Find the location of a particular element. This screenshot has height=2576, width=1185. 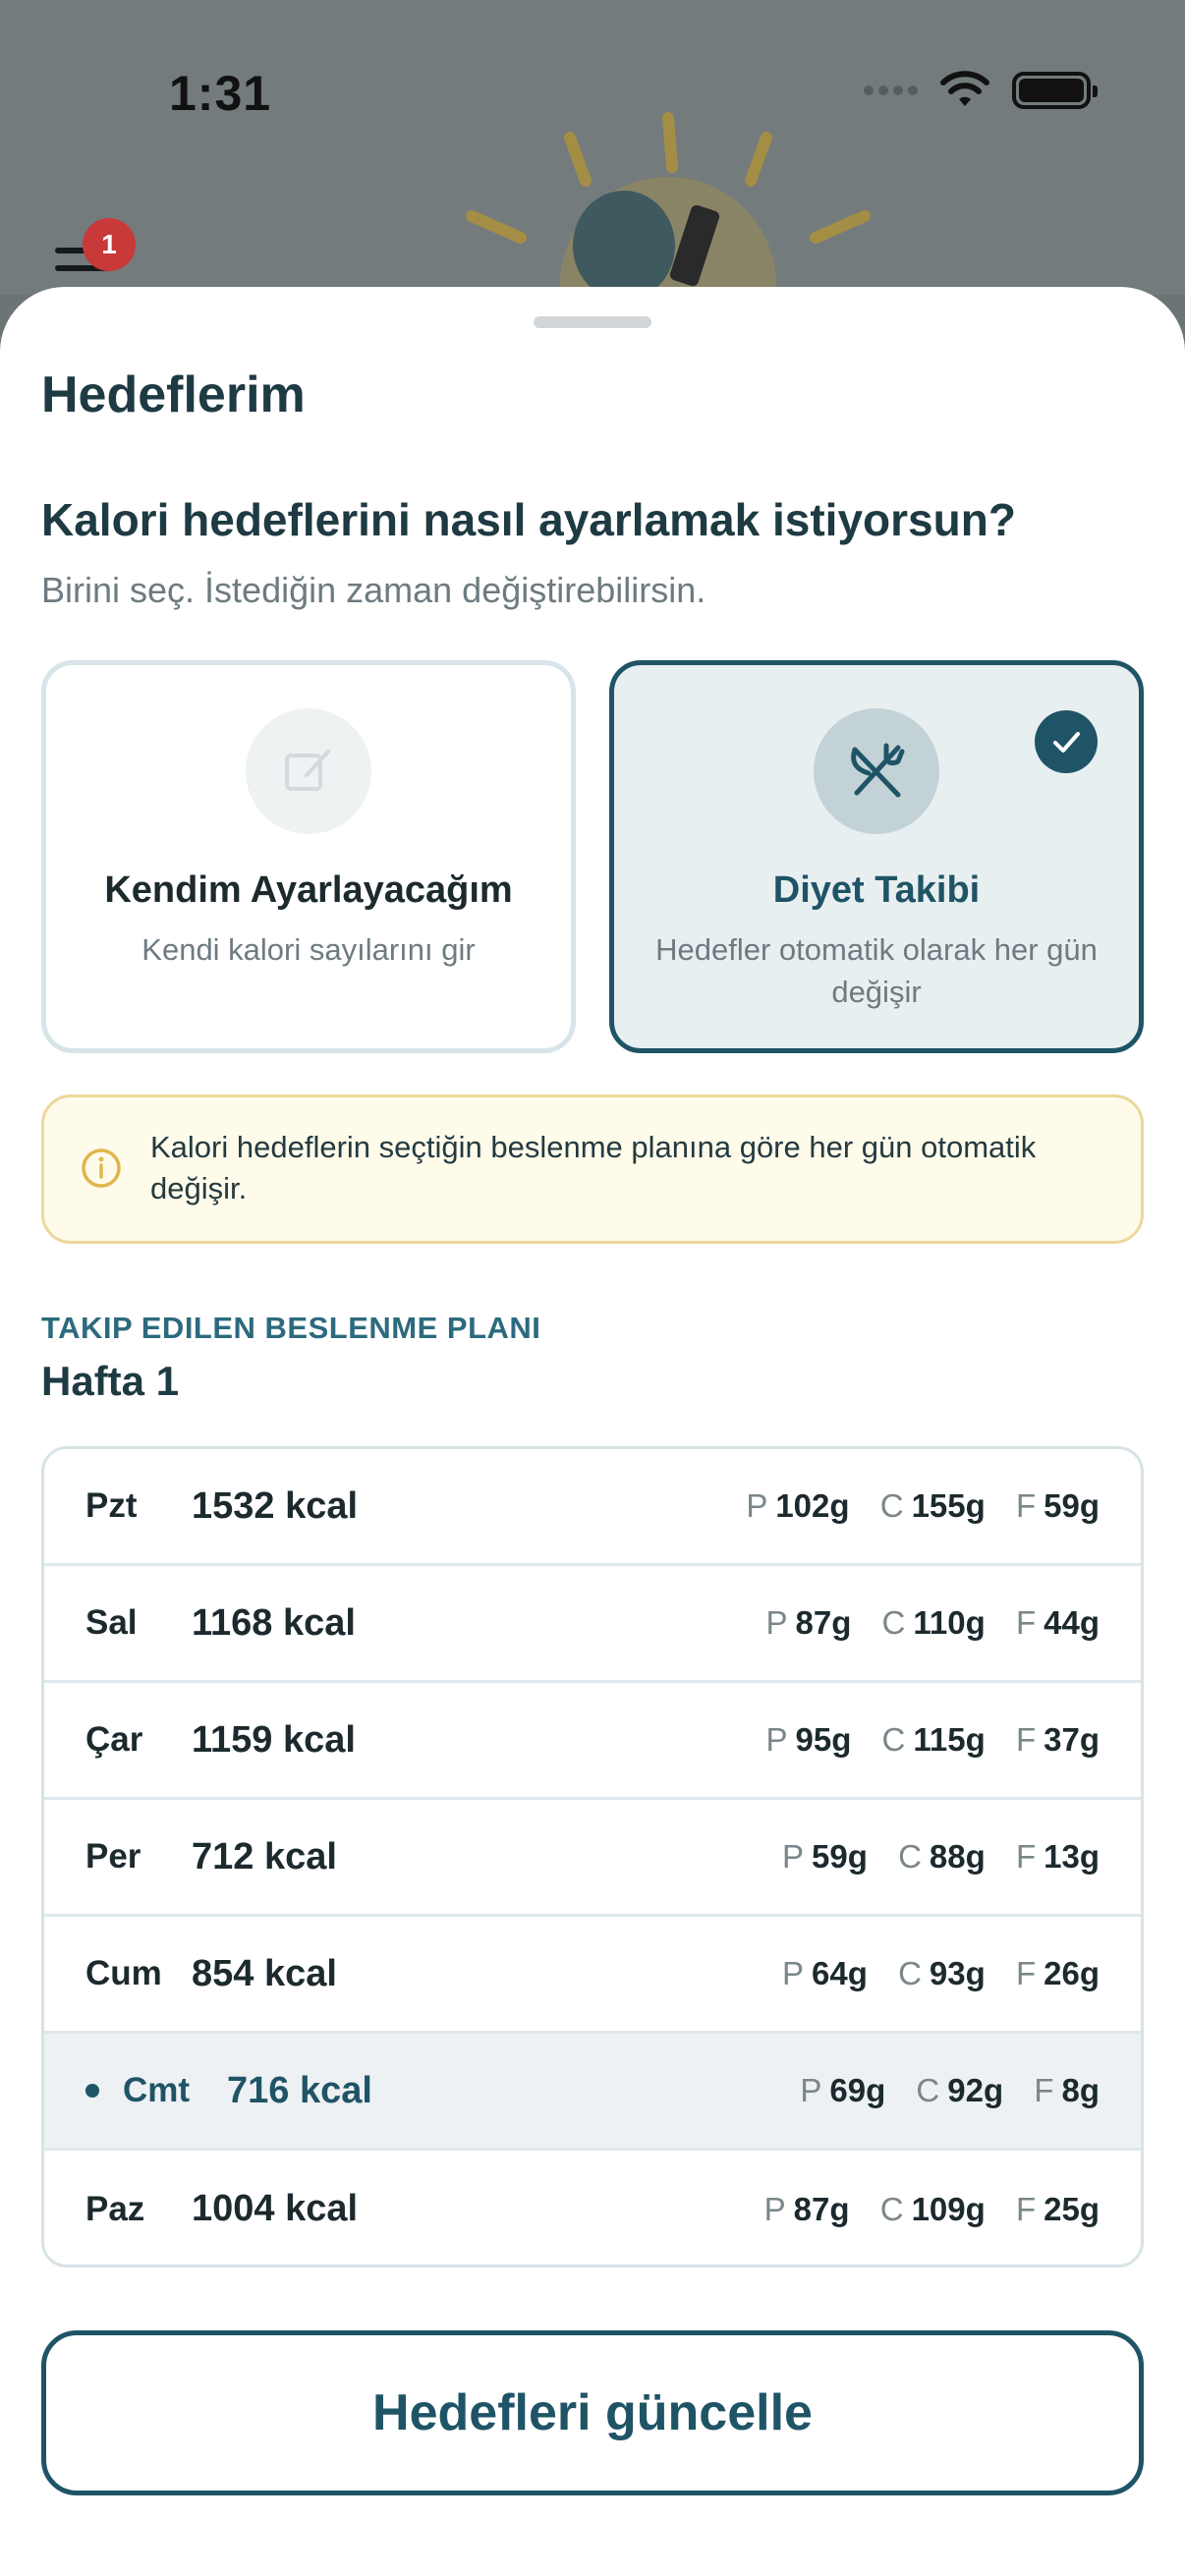

protein-value: 102g is located at coordinates (813, 1505).